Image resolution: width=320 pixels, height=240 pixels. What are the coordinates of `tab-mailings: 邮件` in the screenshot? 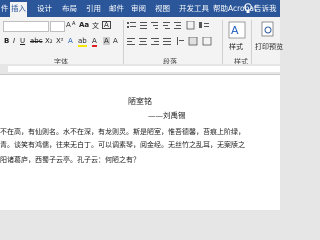 It's located at (116, 9).